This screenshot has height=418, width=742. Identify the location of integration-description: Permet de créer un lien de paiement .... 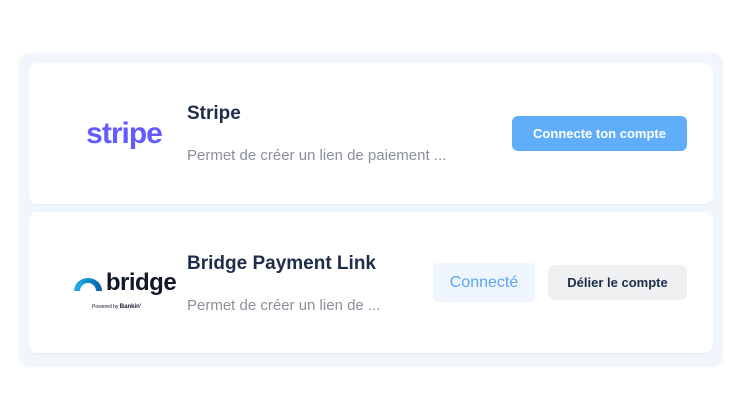
(317, 155).